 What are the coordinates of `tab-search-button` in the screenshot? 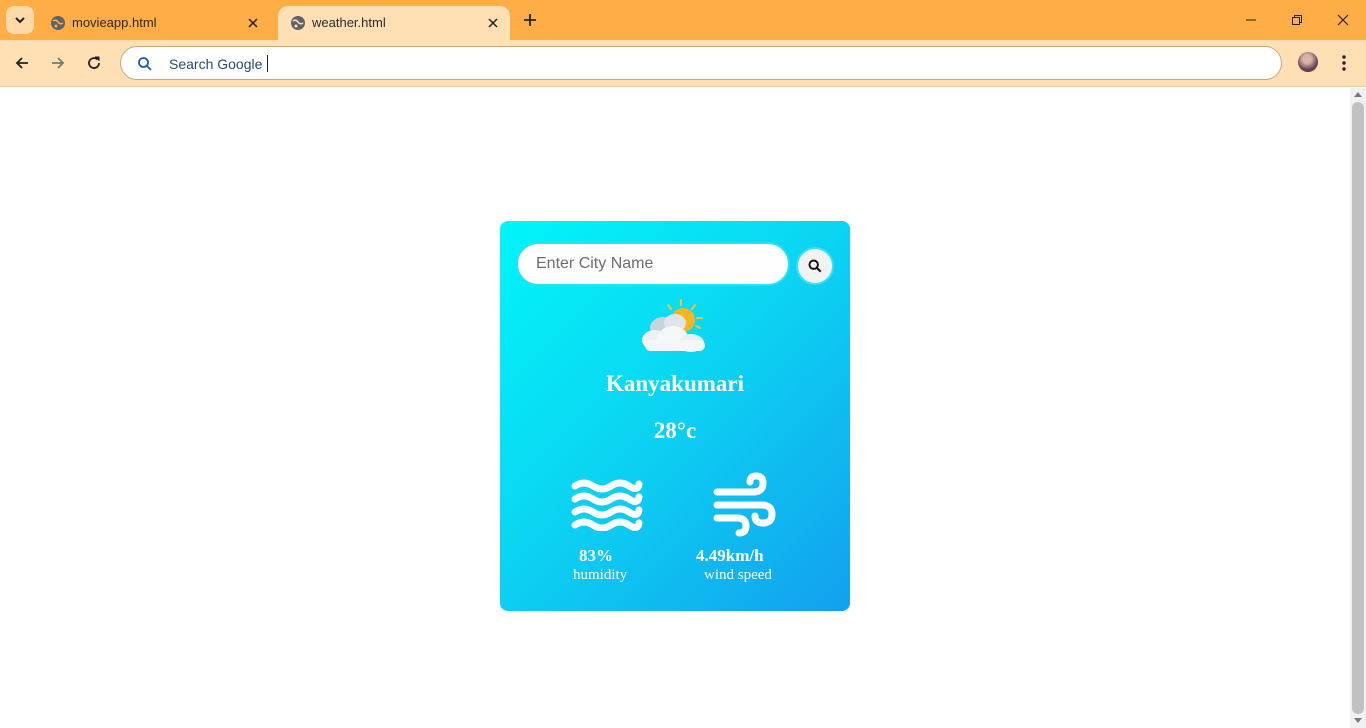 It's located at (20, 20).